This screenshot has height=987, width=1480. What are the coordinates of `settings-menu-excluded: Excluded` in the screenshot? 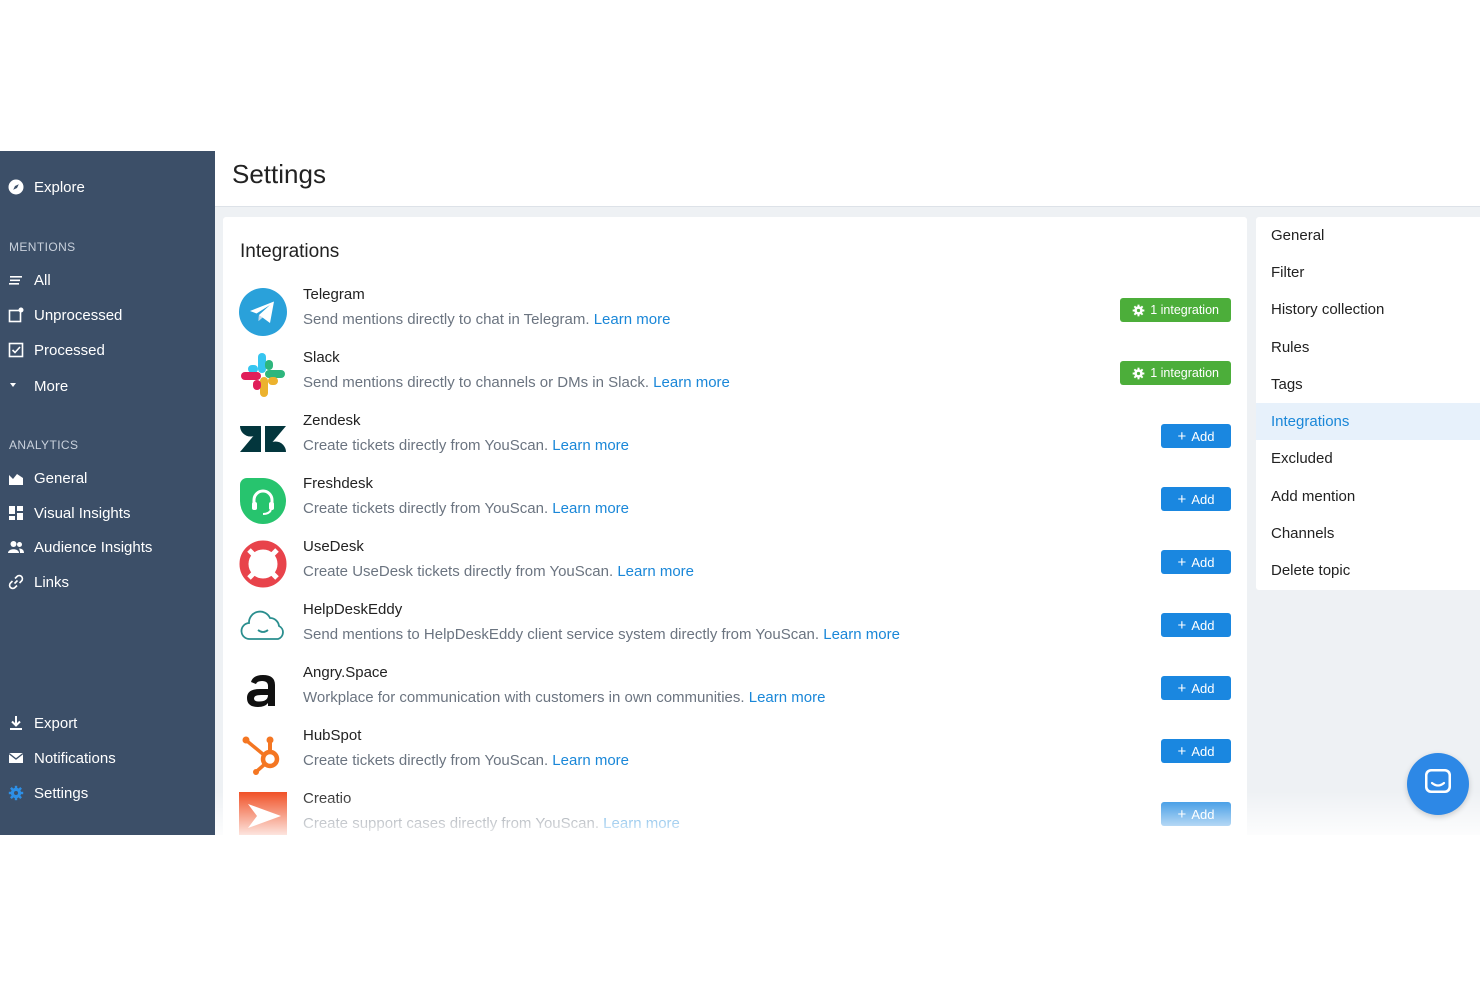 It's located at (1368, 458).